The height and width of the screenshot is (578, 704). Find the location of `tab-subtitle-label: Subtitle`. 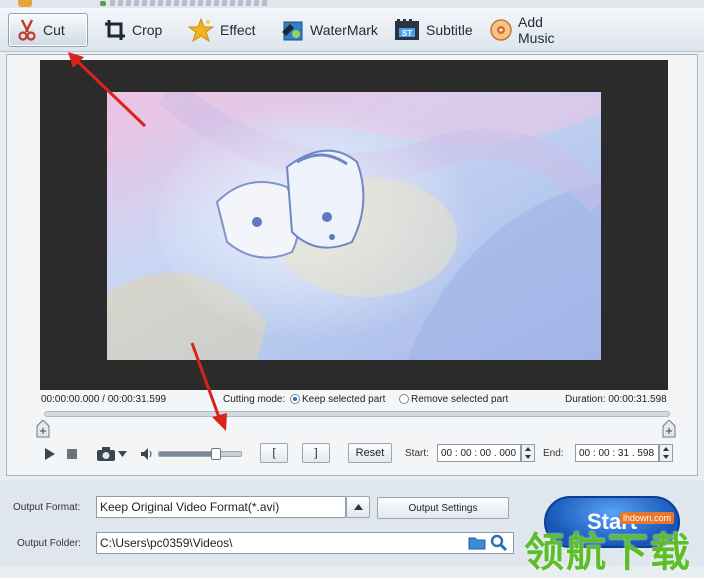

tab-subtitle-label: Subtitle is located at coordinates (449, 30).